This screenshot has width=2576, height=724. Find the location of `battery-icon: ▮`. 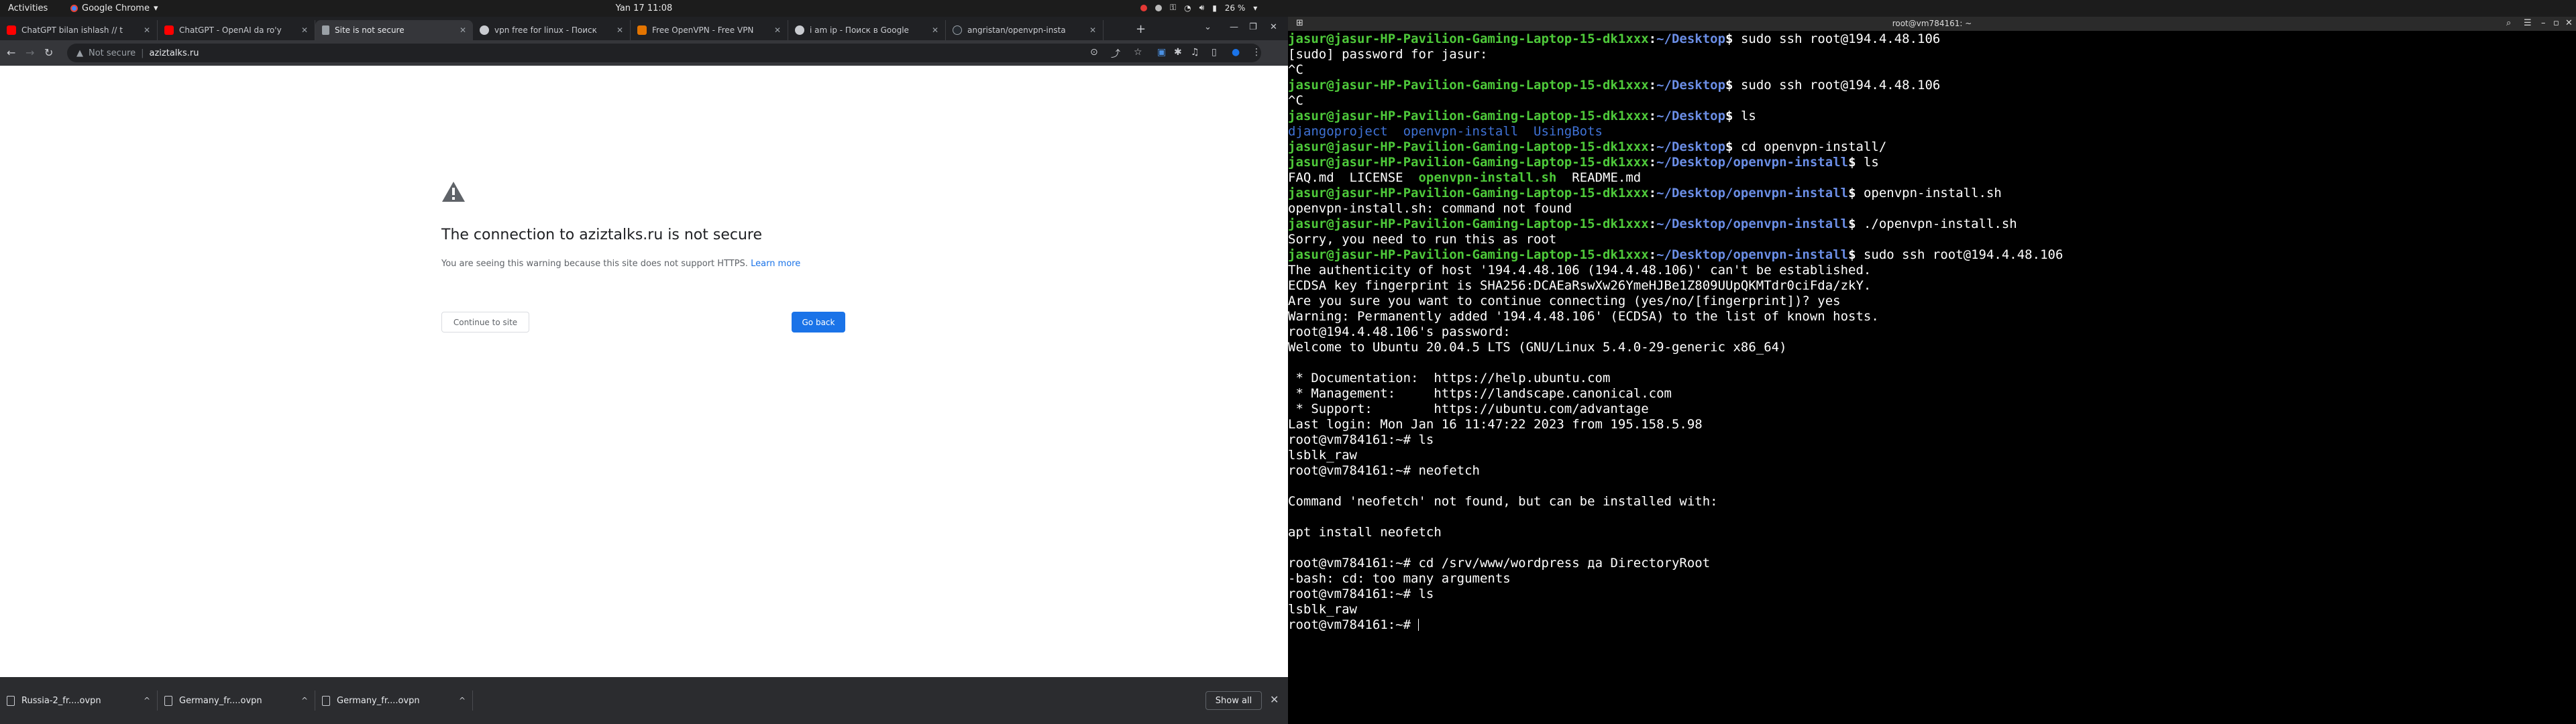

battery-icon: ▮ is located at coordinates (1214, 8).